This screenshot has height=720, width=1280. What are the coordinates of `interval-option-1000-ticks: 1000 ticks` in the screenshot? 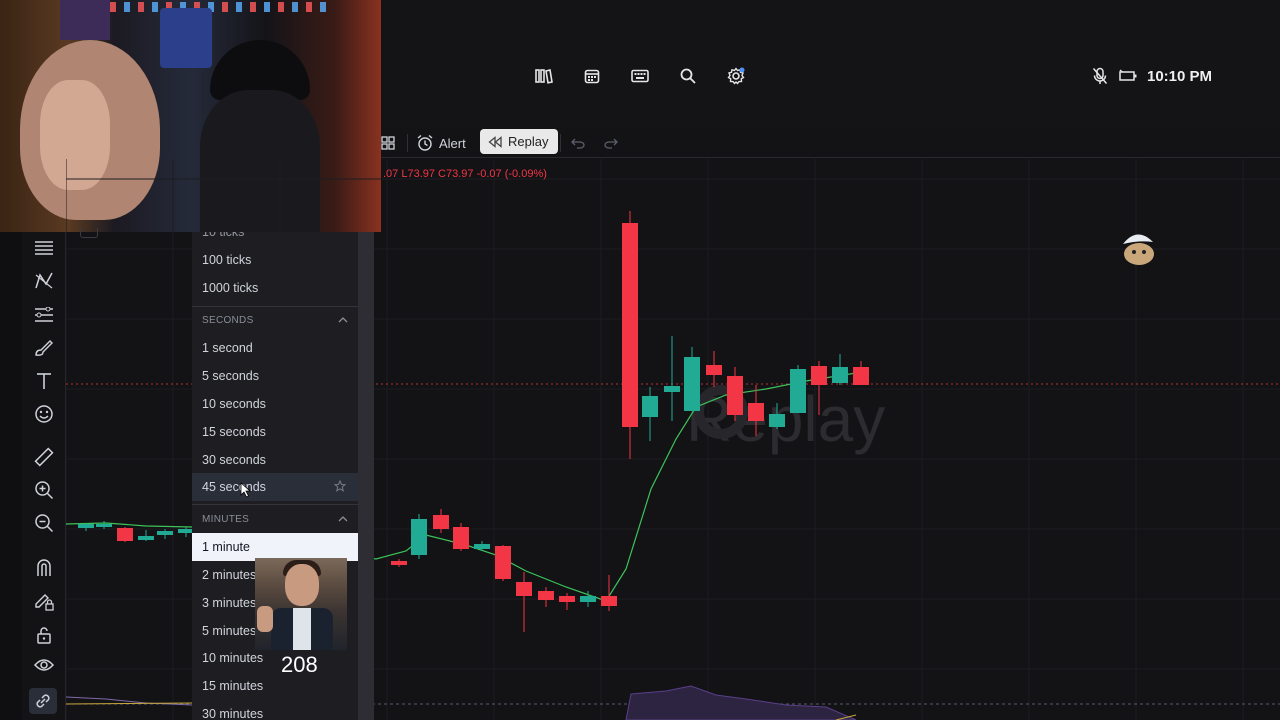 It's located at (275, 288).